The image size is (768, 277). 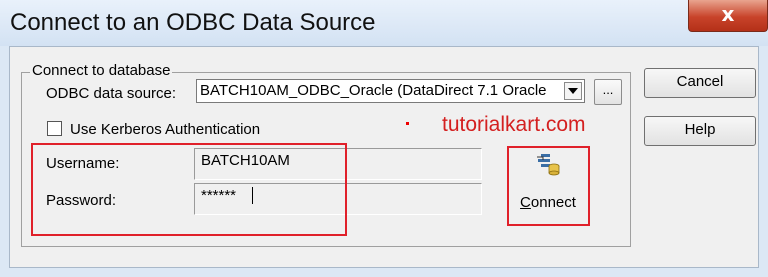 What do you see at coordinates (165, 129) in the screenshot?
I see `kerberos-label: Use Kerberos Authentication` at bounding box center [165, 129].